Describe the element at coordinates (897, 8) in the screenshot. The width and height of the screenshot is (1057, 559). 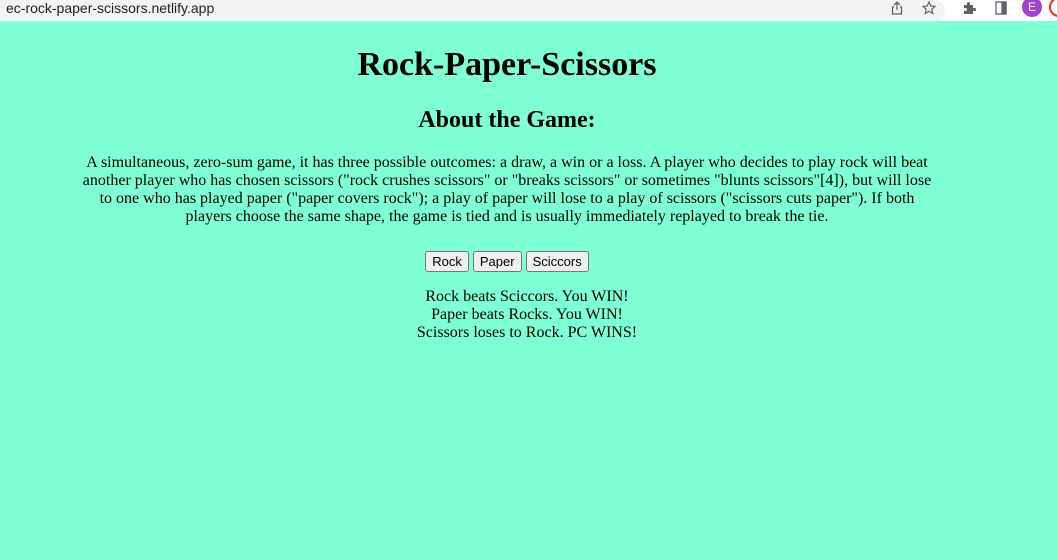
I see `share-icon` at that location.